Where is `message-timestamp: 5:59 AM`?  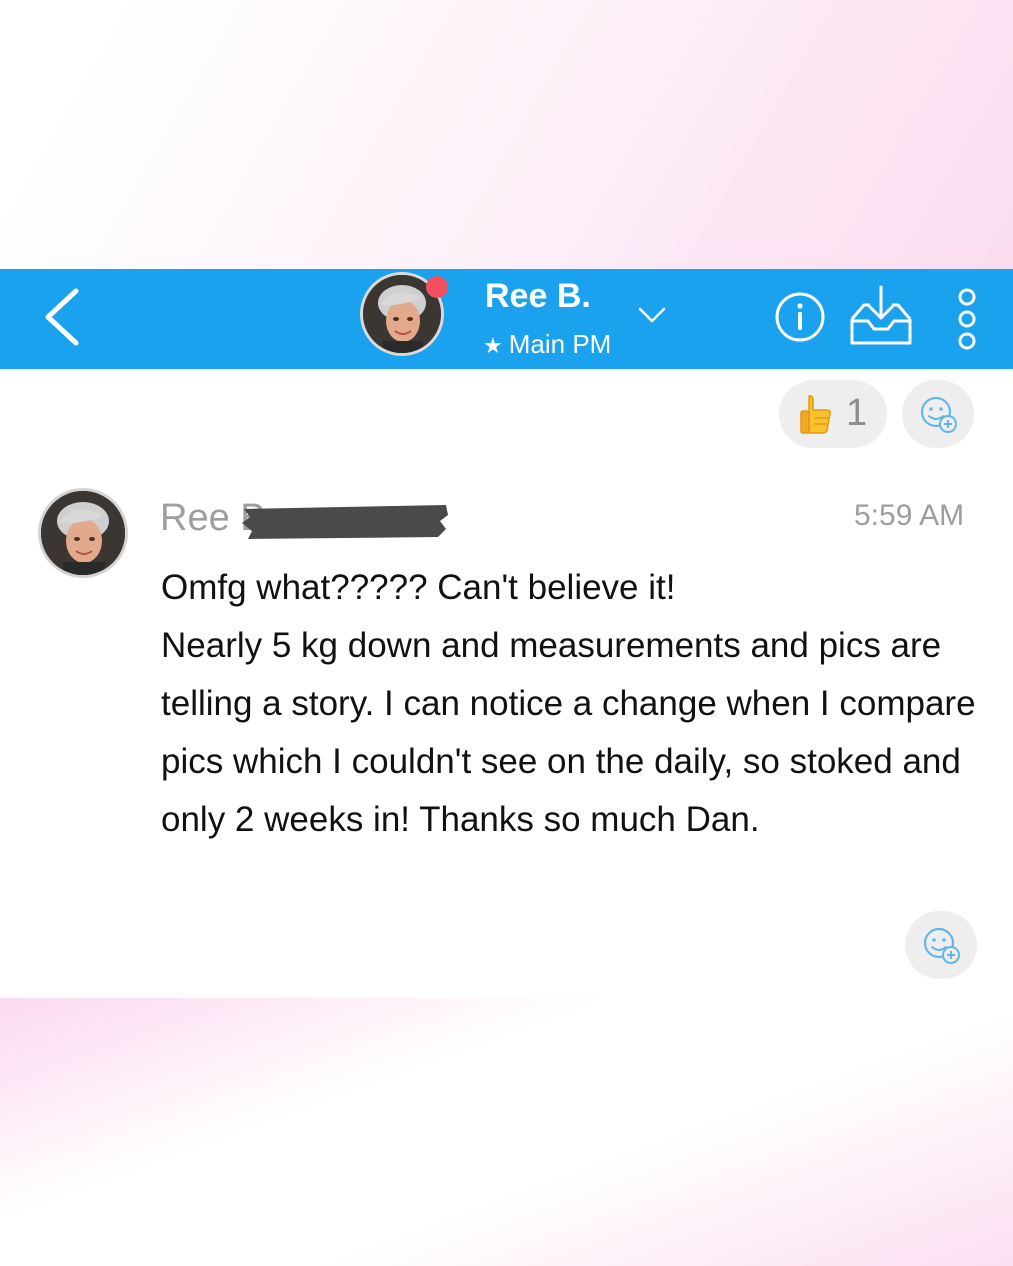 message-timestamp: 5:59 AM is located at coordinates (909, 515).